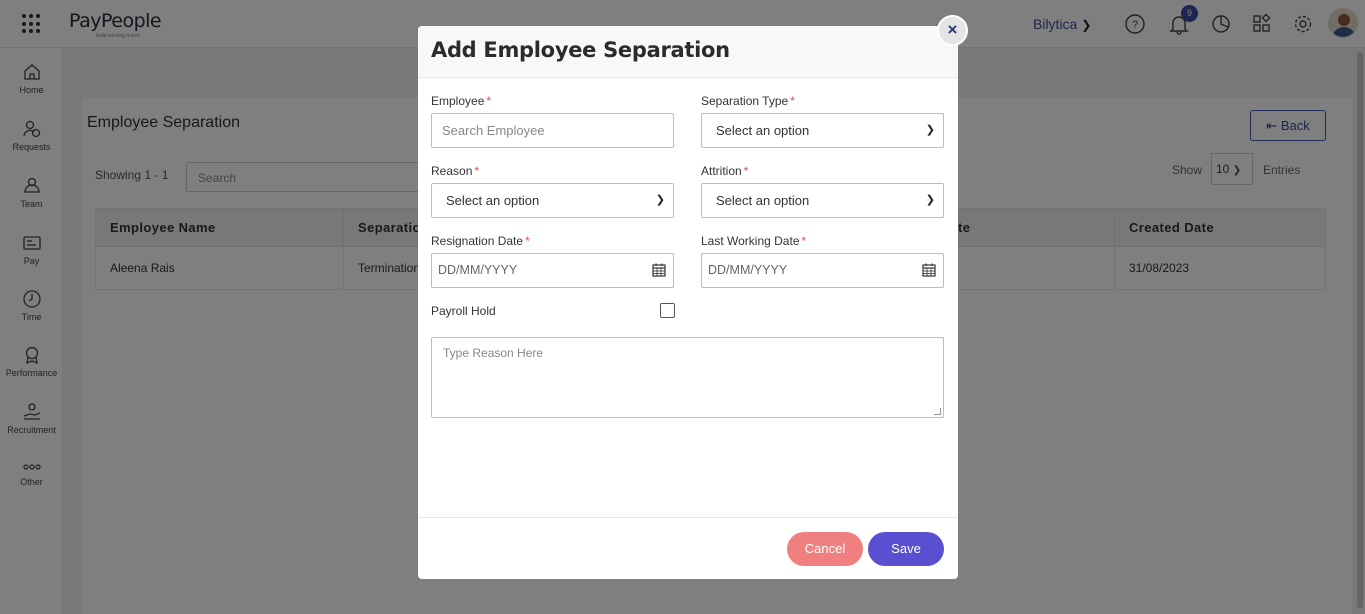 Image resolution: width=1365 pixels, height=614 pixels. What do you see at coordinates (748, 270) in the screenshot?
I see `last-working-date-placeholder: DD/MM/YYYY` at bounding box center [748, 270].